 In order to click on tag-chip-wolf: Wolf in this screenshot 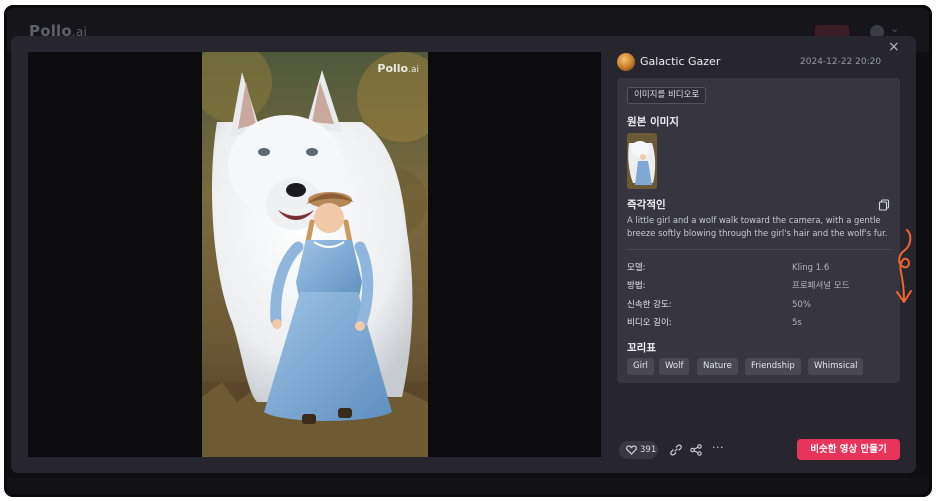, I will do `click(674, 366)`.